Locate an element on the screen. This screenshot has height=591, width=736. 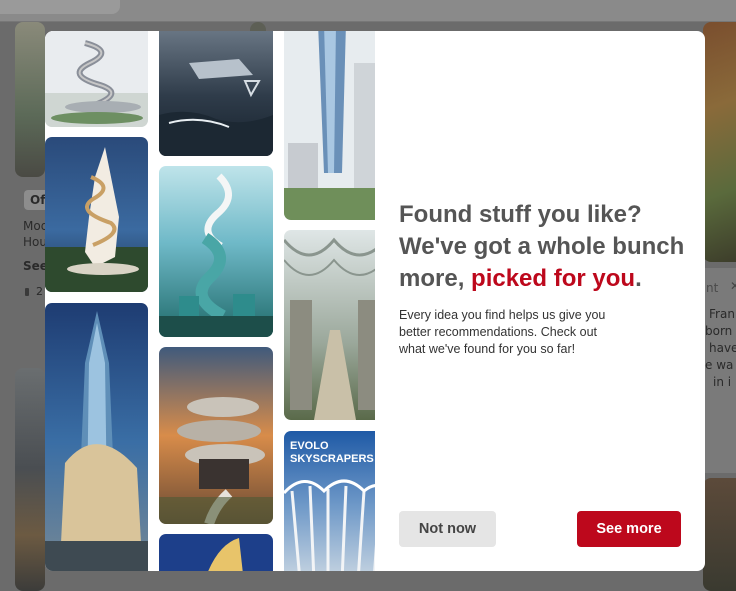
partial-pin is located at coordinates (216, 552).